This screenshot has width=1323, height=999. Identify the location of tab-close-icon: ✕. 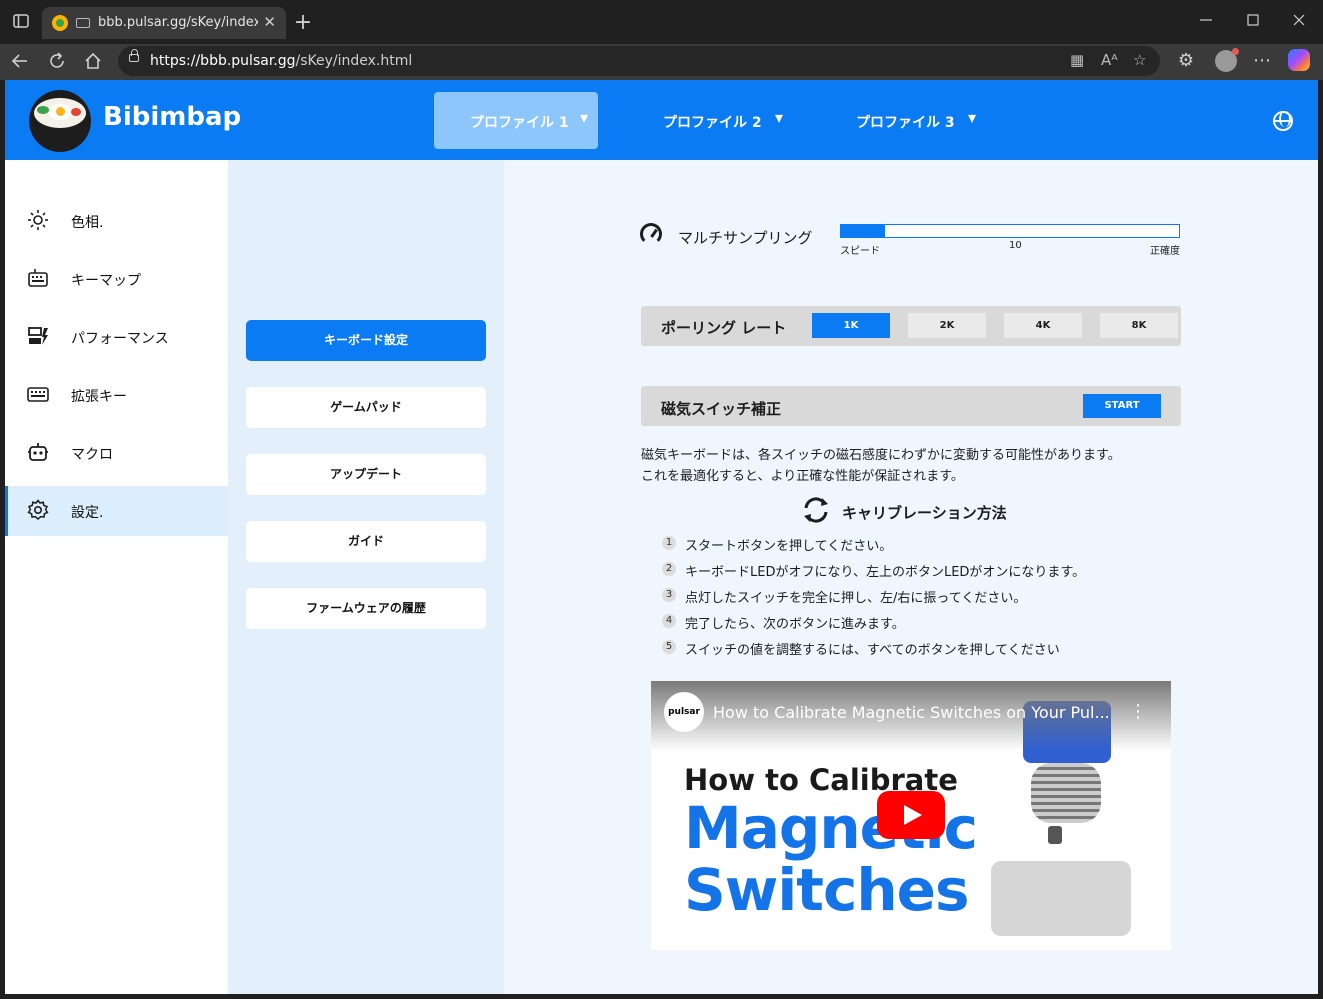
(269, 22).